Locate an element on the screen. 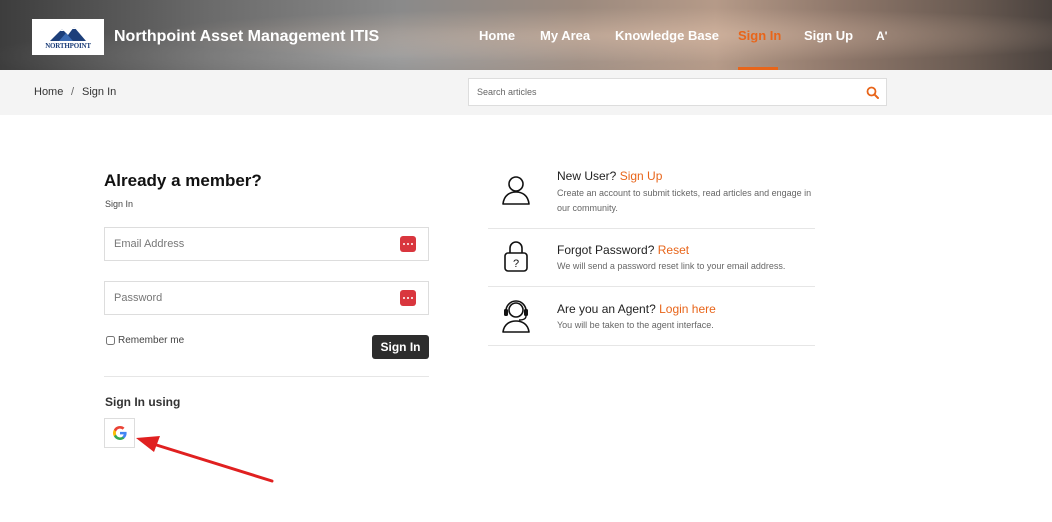 This screenshot has height=522, width=1052. search-input is located at coordinates (659, 92).